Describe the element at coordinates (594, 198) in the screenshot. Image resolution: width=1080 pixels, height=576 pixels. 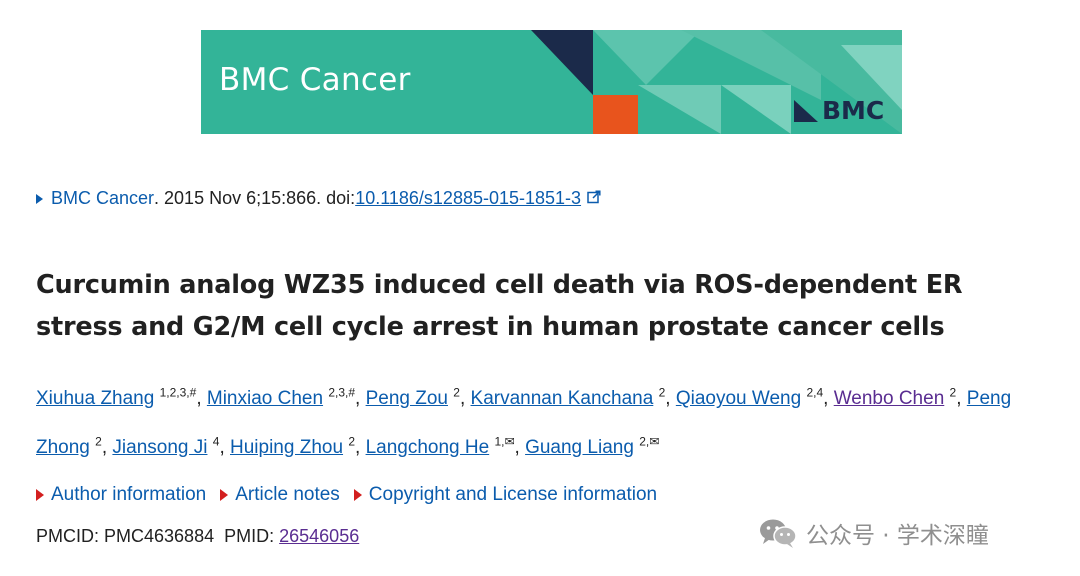
I see `external-link-icon` at that location.